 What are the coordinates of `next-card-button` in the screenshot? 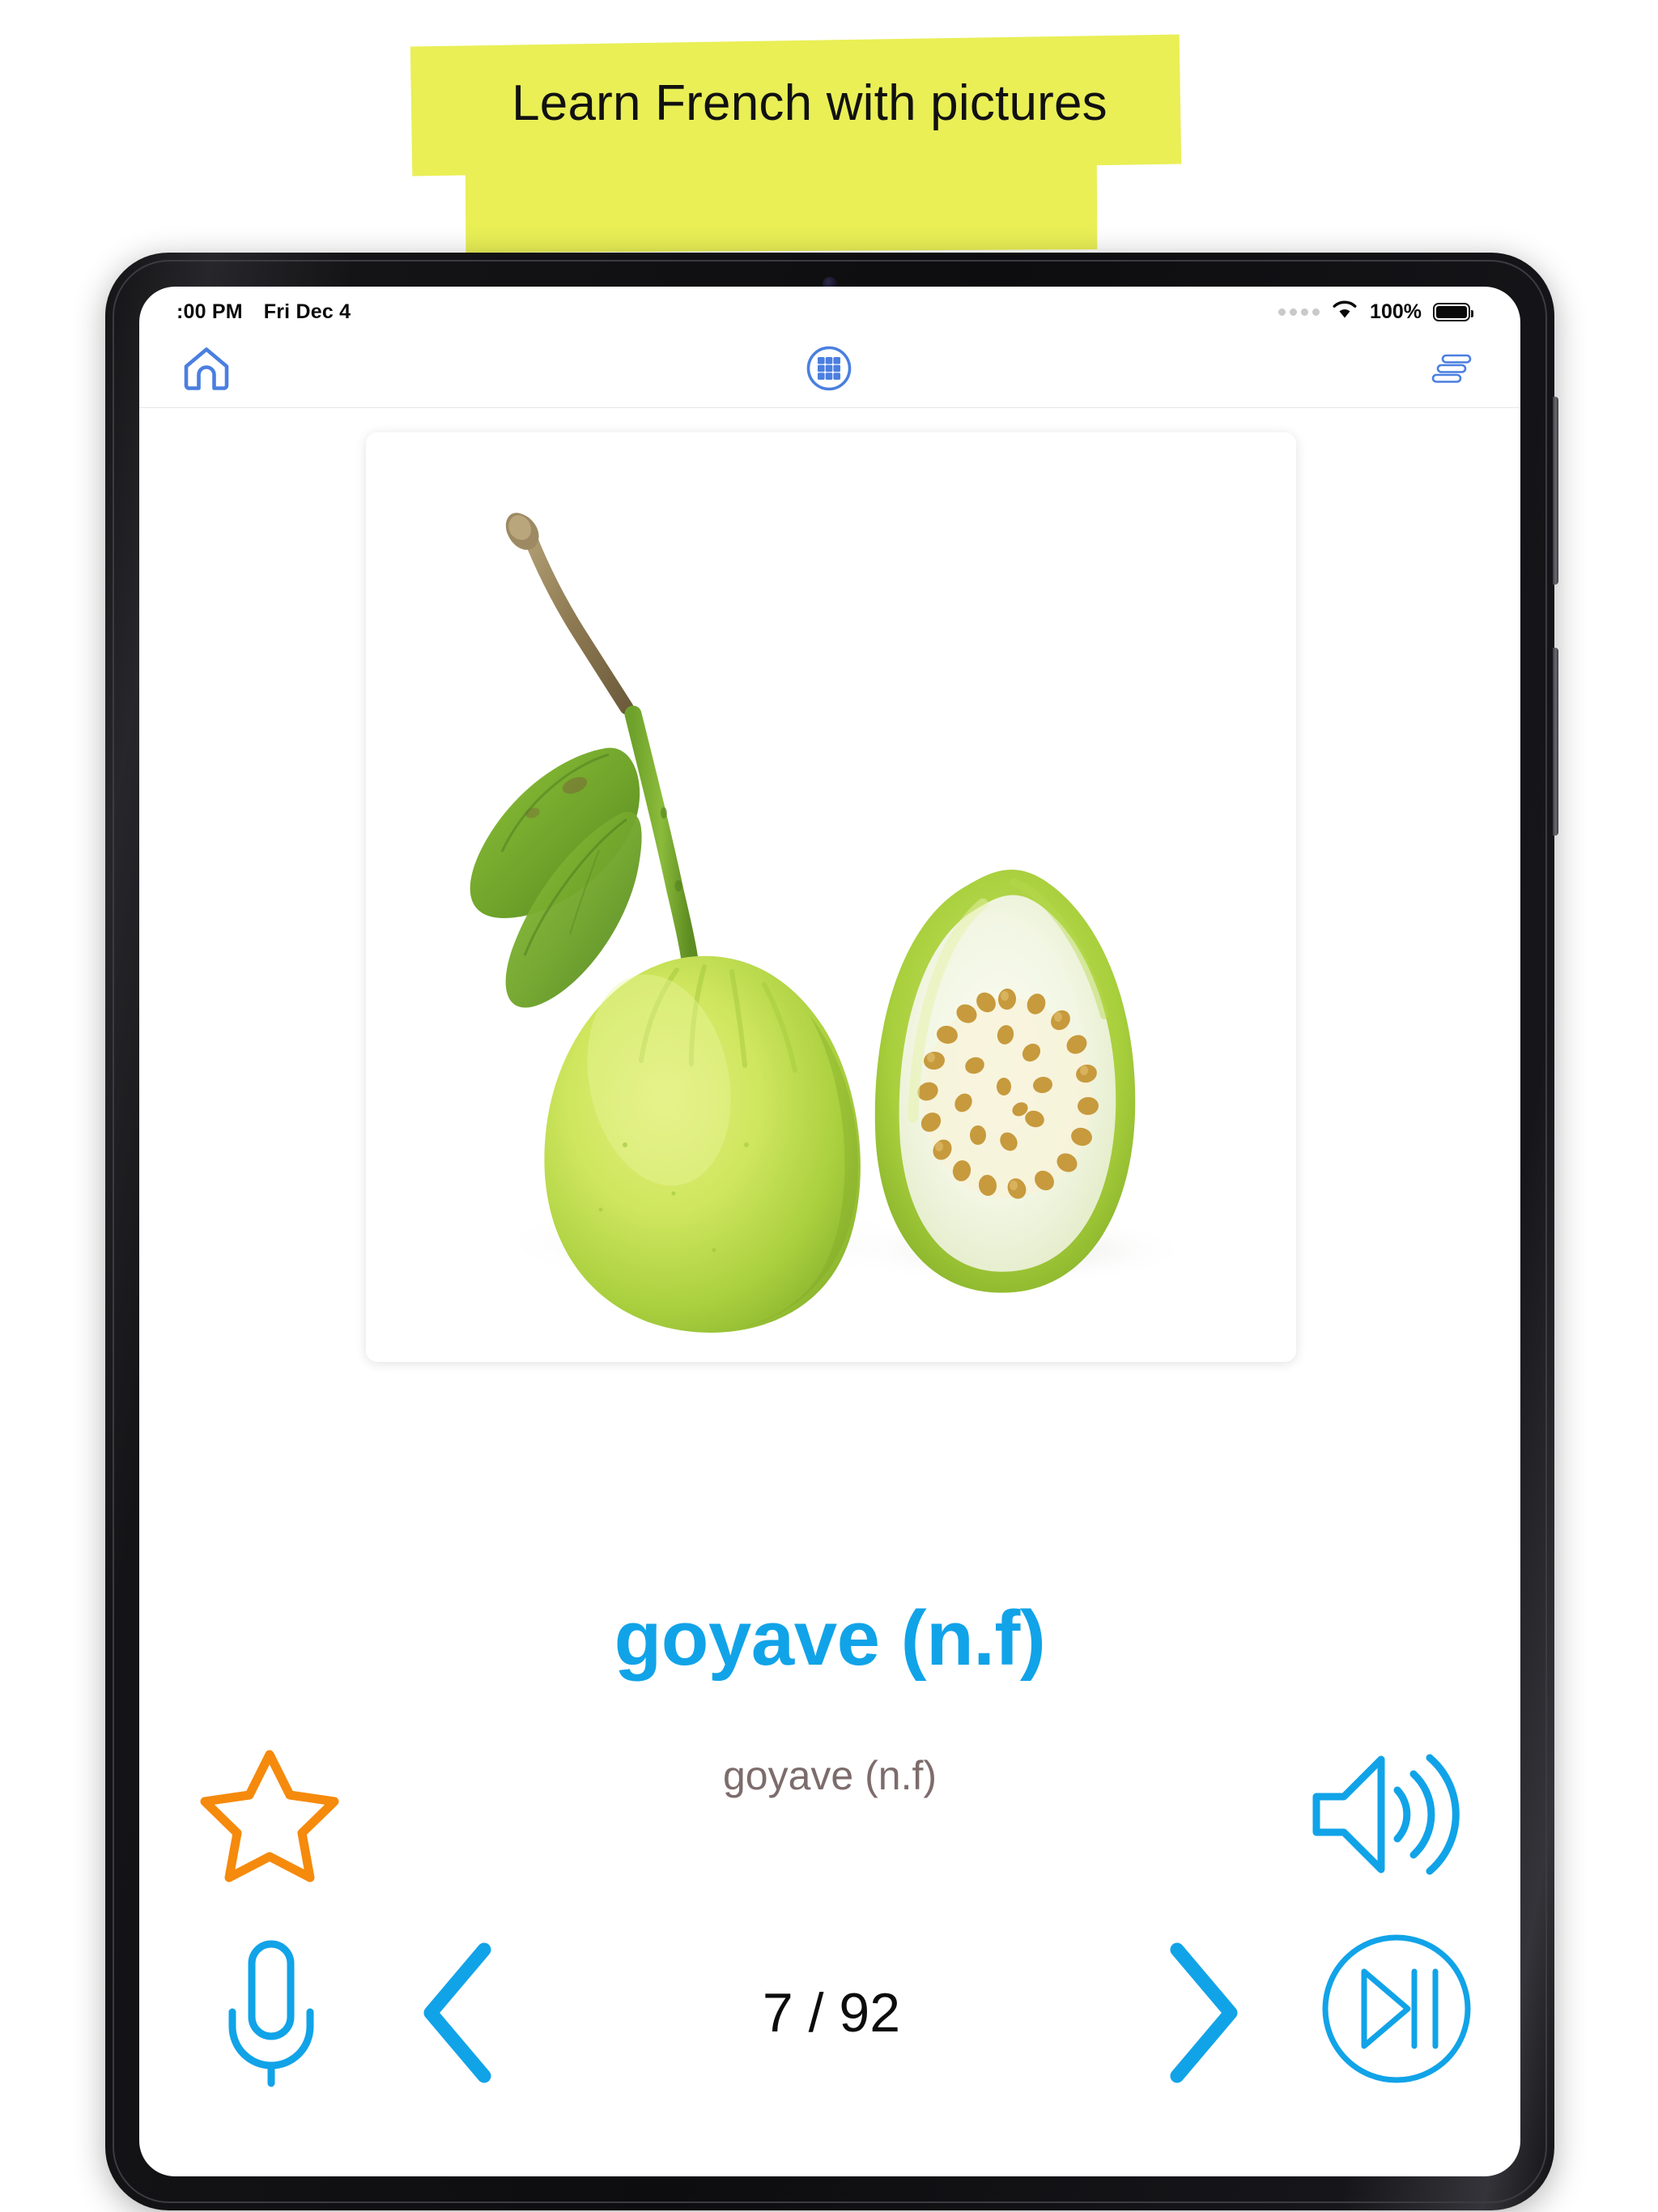 It's located at (1202, 2013).